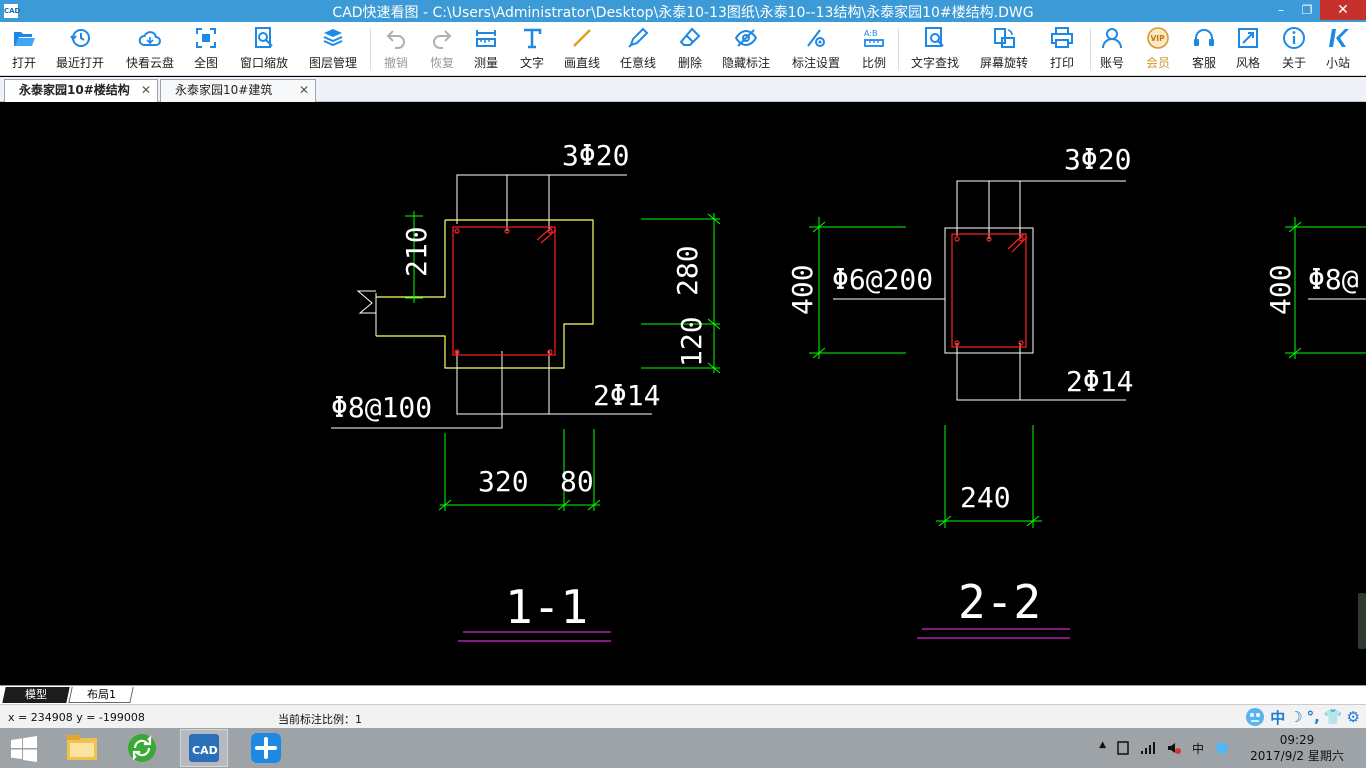  Describe the element at coordinates (1099, 381) in the screenshot. I see `bottom-bars-label: 2Φ14` at that location.